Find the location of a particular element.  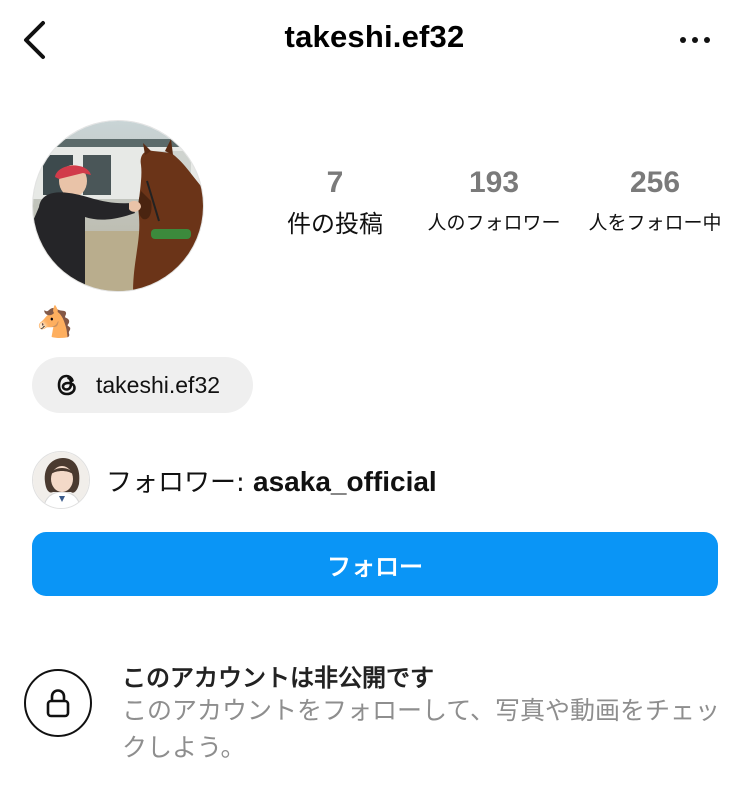

profile-avatar is located at coordinates (118, 206).